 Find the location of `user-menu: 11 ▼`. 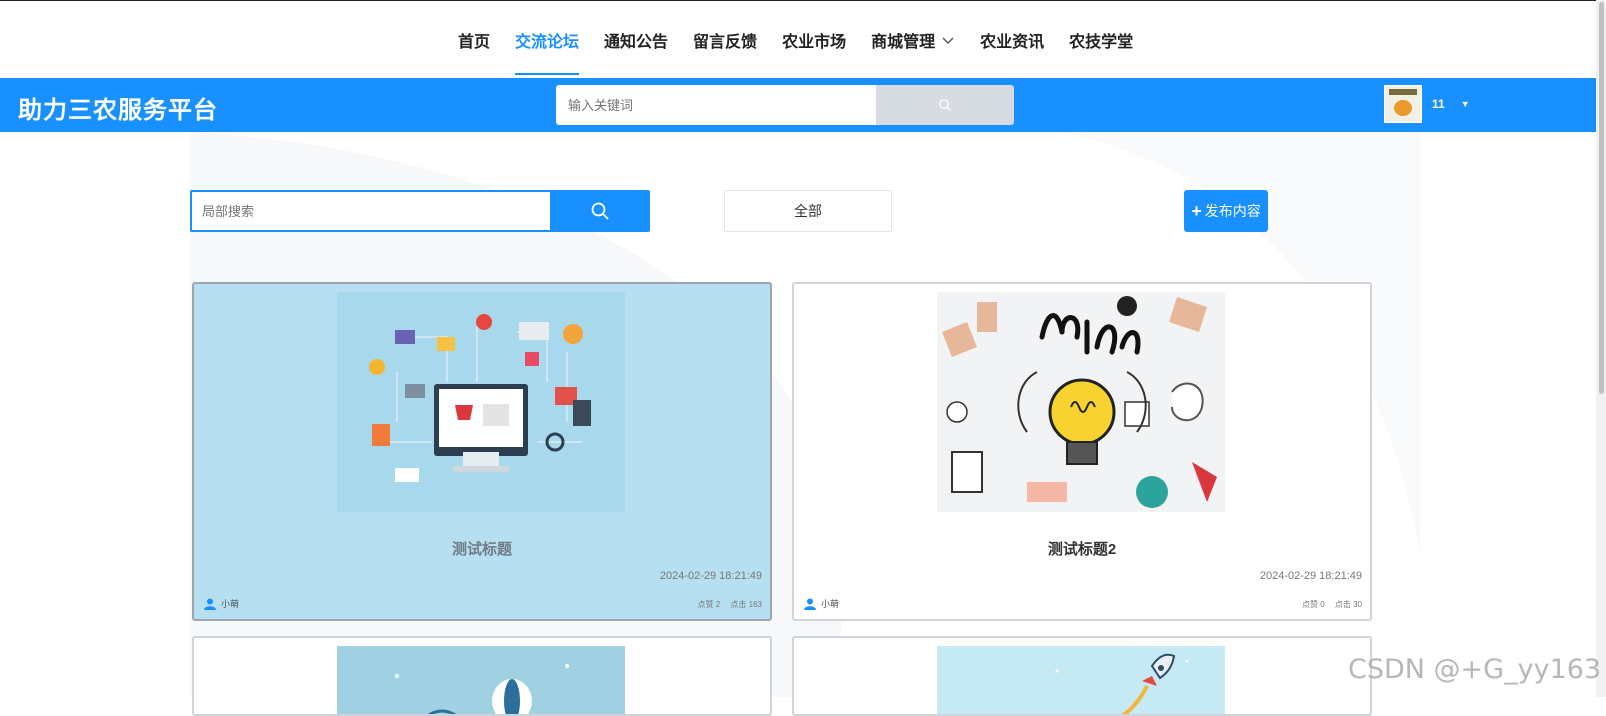

user-menu: 11 ▼ is located at coordinates (1427, 104).